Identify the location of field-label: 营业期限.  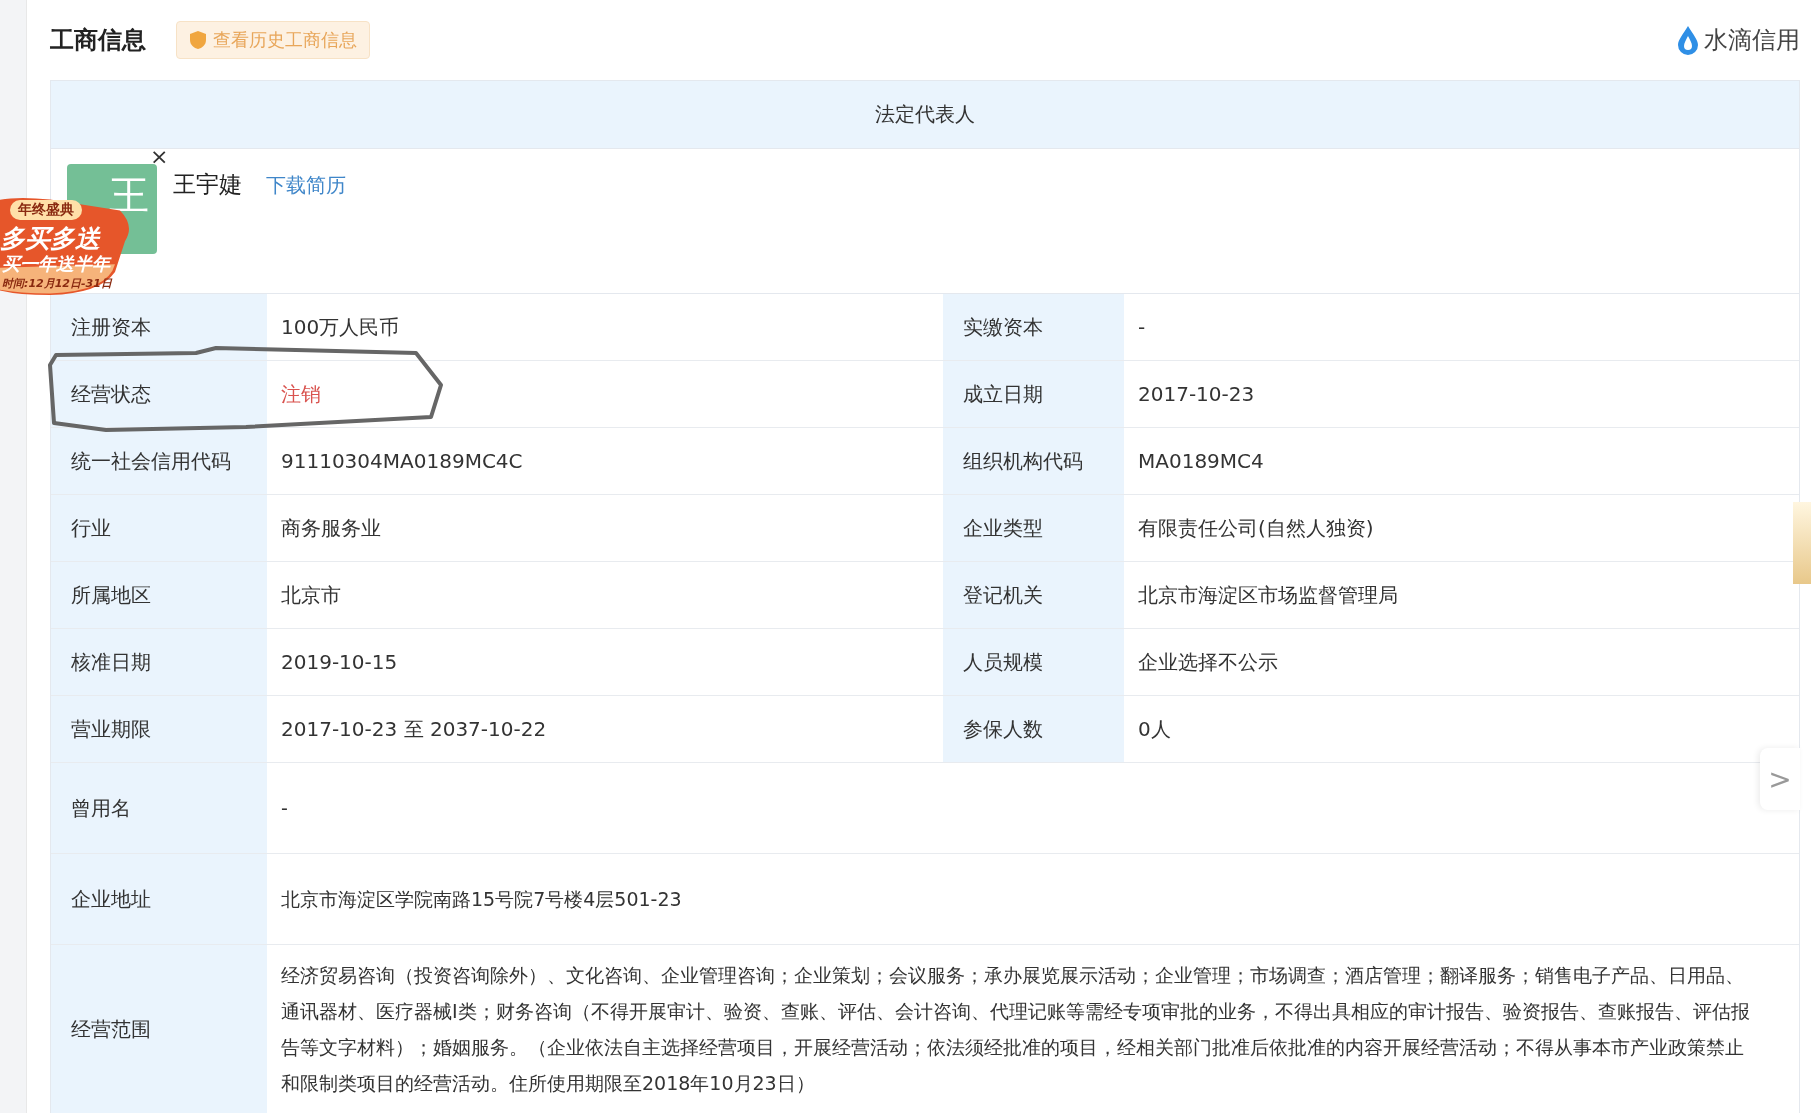
(159, 729).